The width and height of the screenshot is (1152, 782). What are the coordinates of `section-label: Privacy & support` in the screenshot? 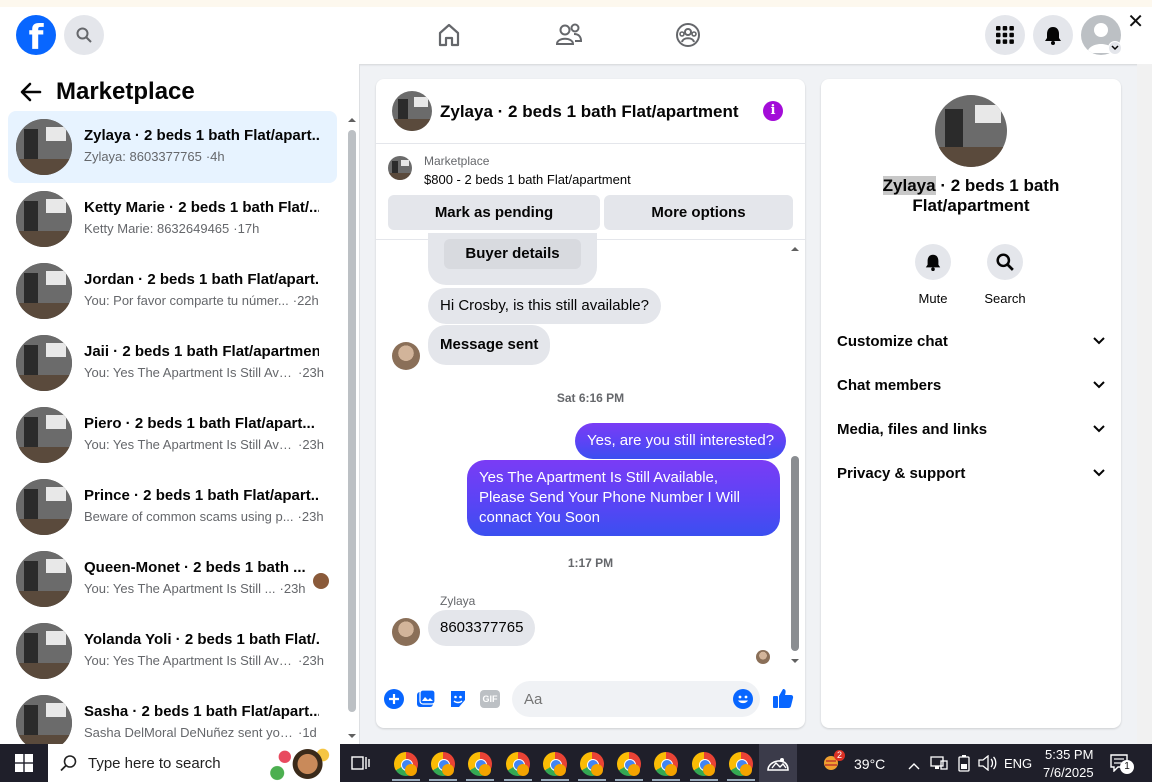 It's located at (901, 473).